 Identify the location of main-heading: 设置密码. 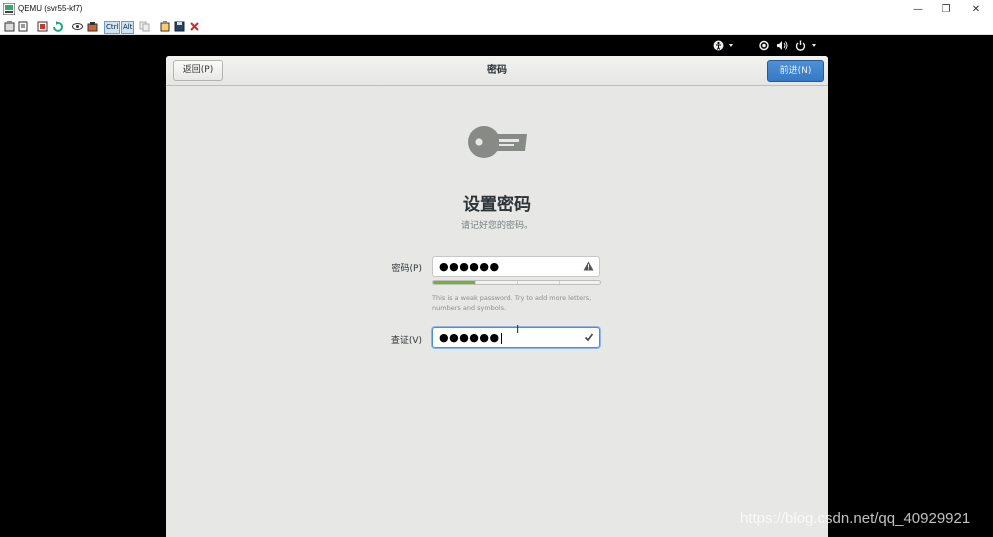
(497, 205).